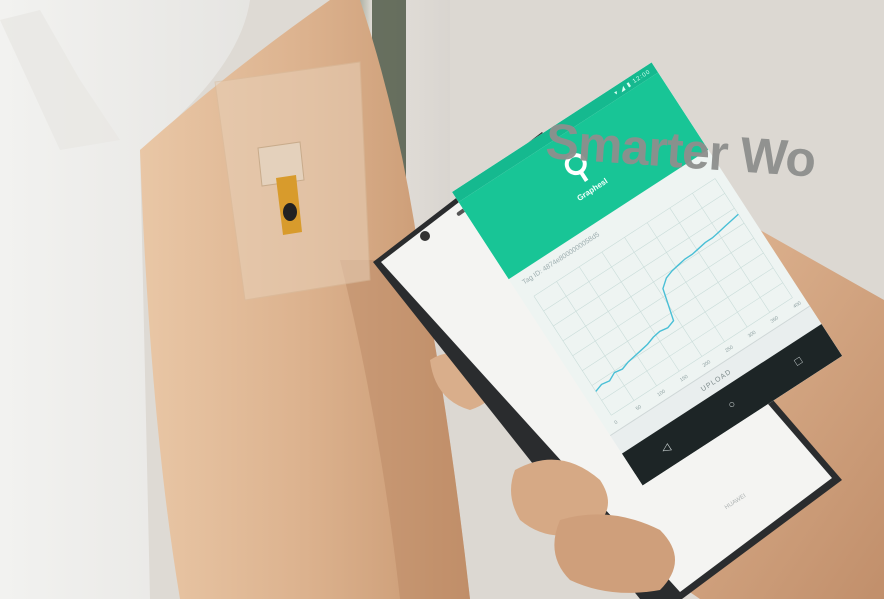 This screenshot has width=884, height=599. What do you see at coordinates (639, 408) in the screenshot?
I see `x-tick-label: 50` at bounding box center [639, 408].